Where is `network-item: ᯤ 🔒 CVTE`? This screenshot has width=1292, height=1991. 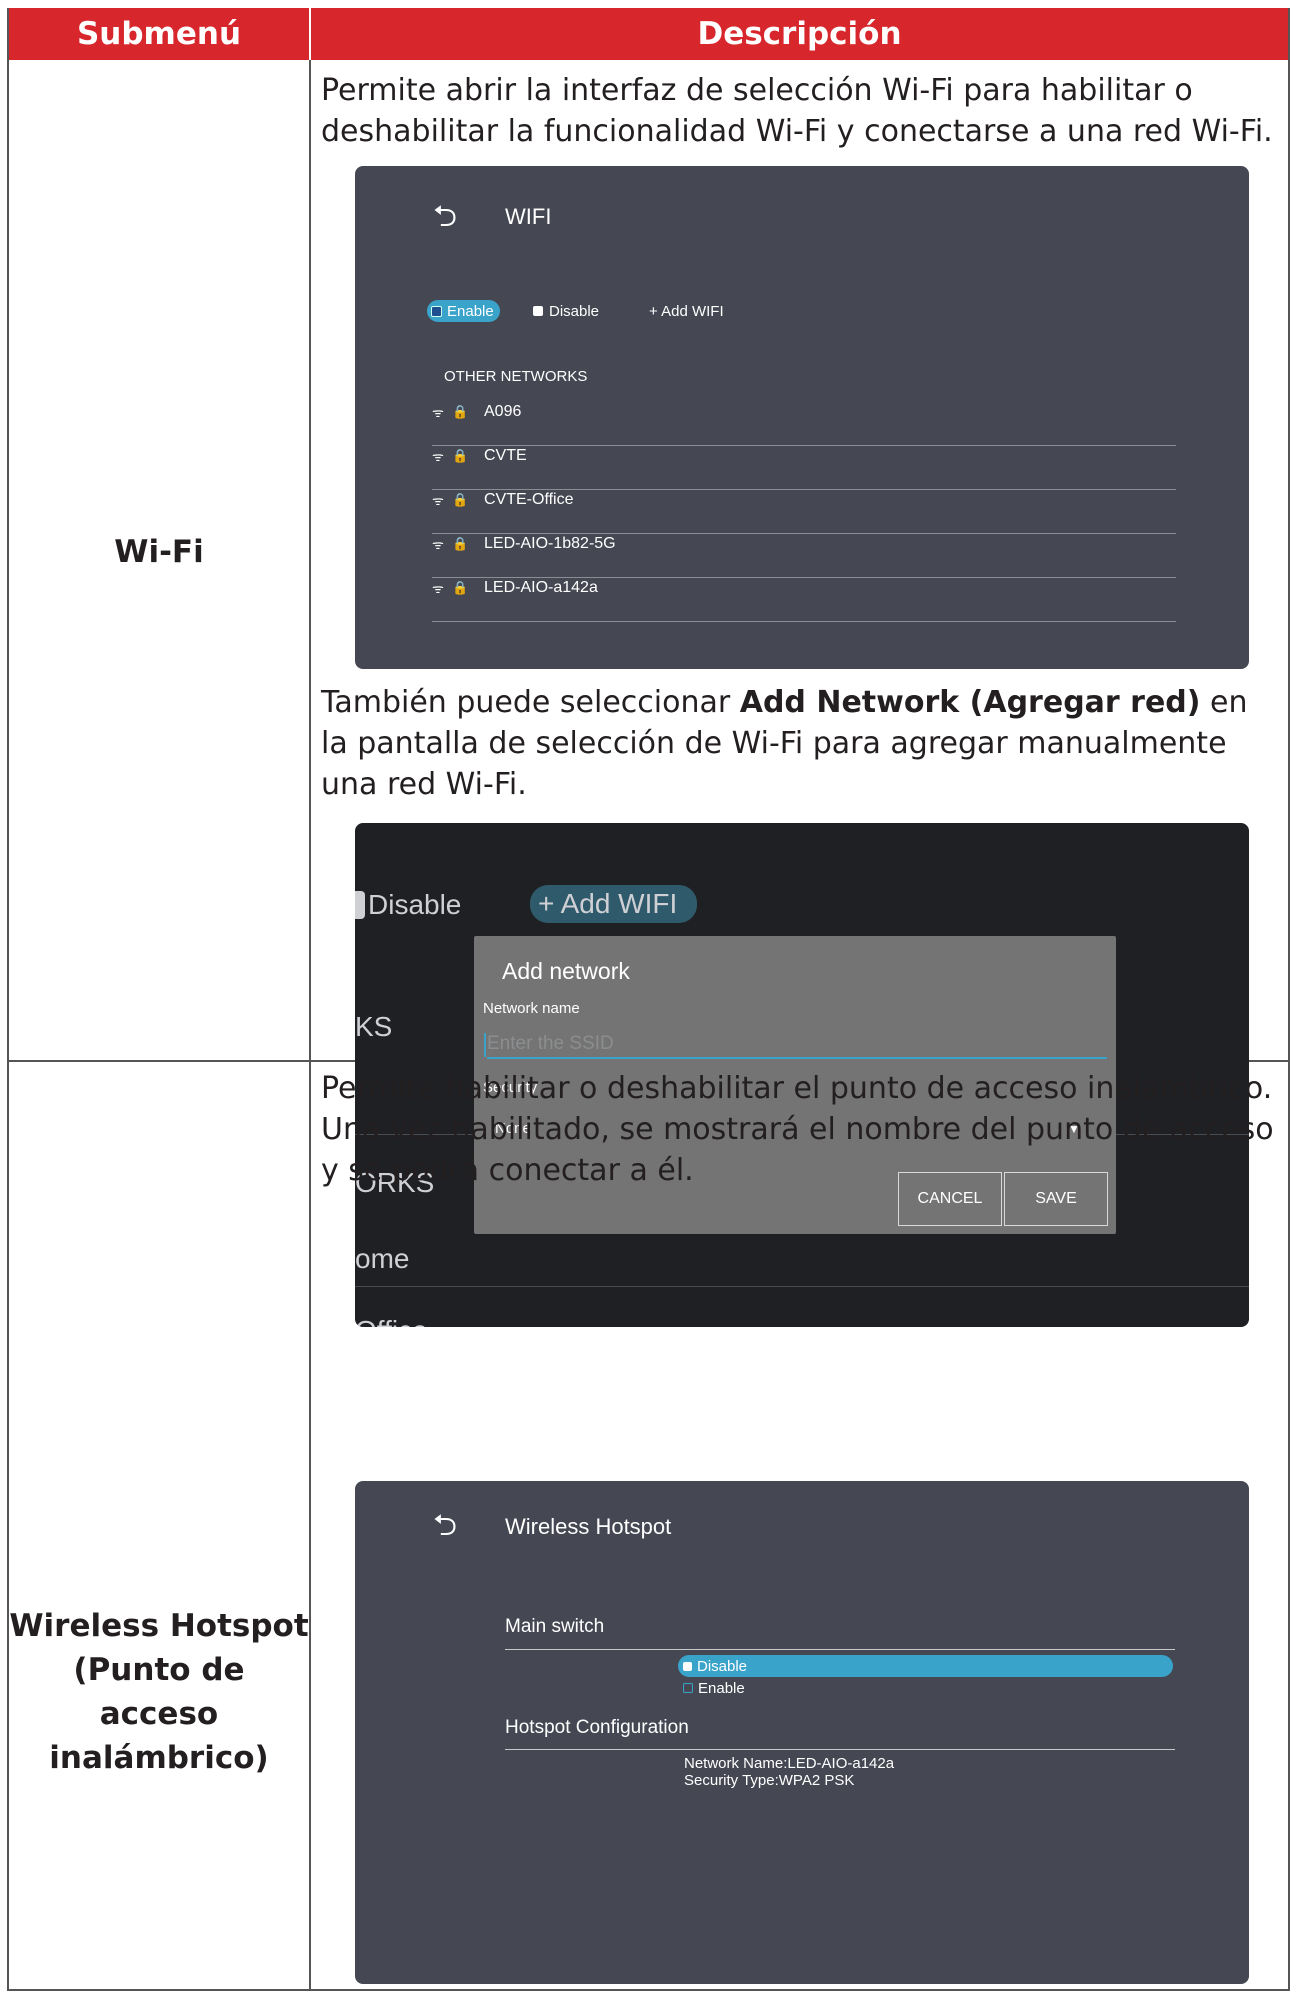 network-item: ᯤ 🔒 CVTE is located at coordinates (479, 456).